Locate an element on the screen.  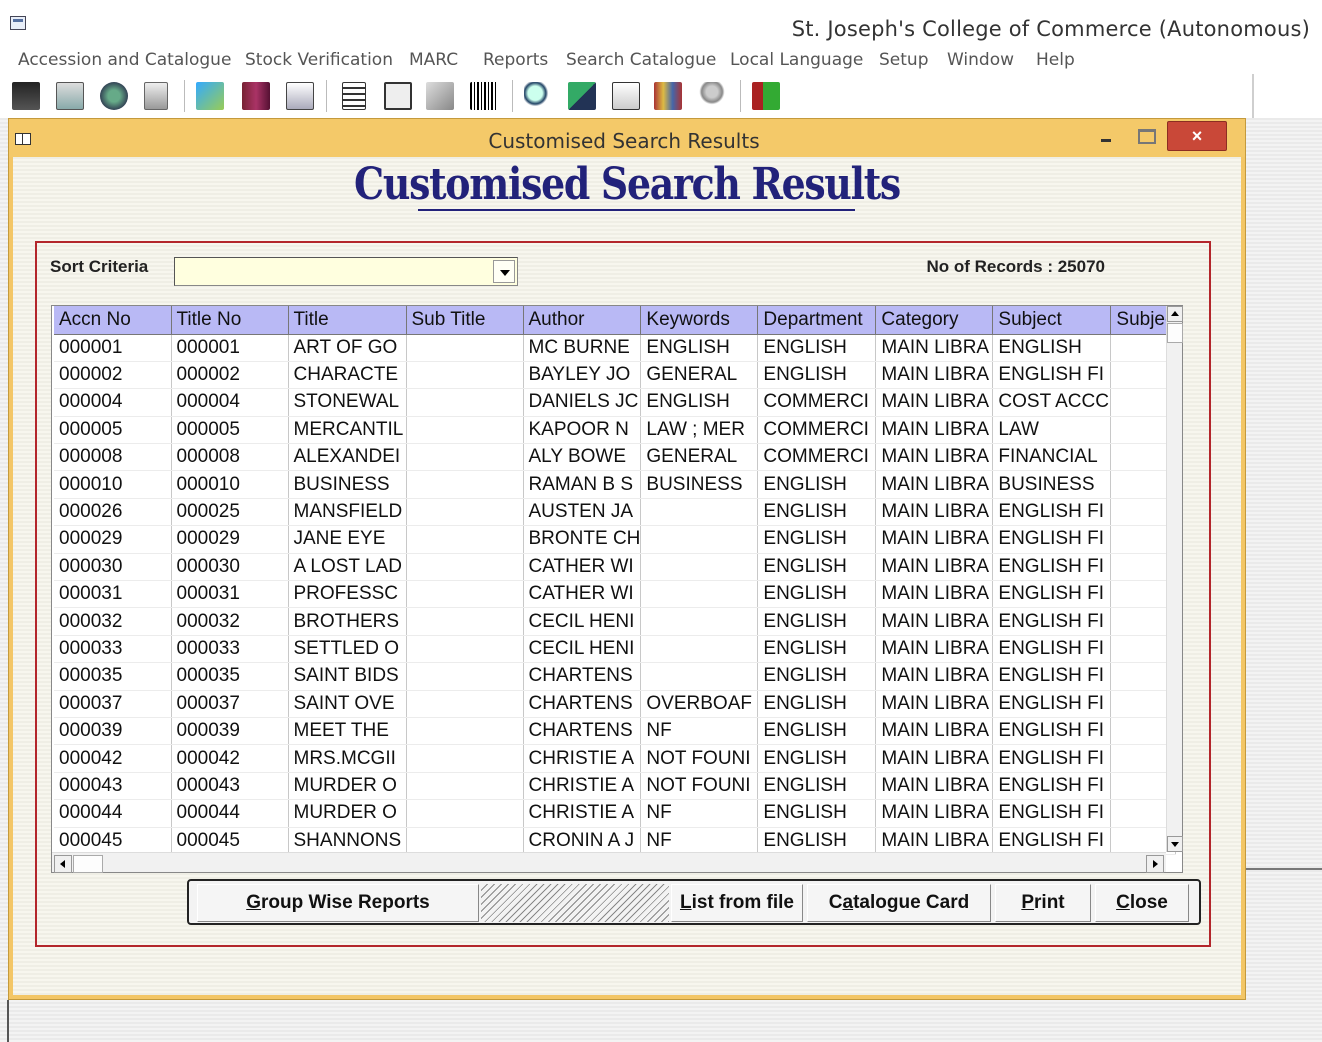
table-cell: NOT FOUNI is located at coordinates (699, 758).